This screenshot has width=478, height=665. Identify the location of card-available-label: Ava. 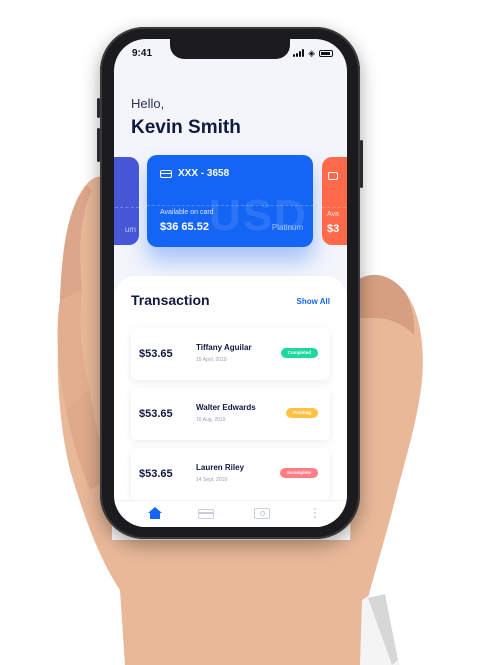
(333, 214).